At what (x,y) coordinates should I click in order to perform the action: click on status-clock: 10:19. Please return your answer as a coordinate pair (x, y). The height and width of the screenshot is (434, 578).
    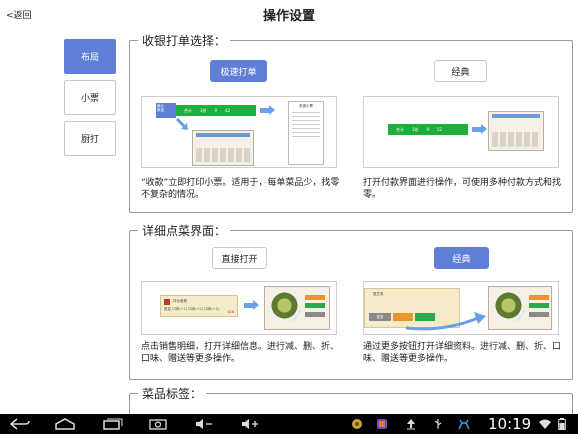
    Looking at the image, I should click on (510, 424).